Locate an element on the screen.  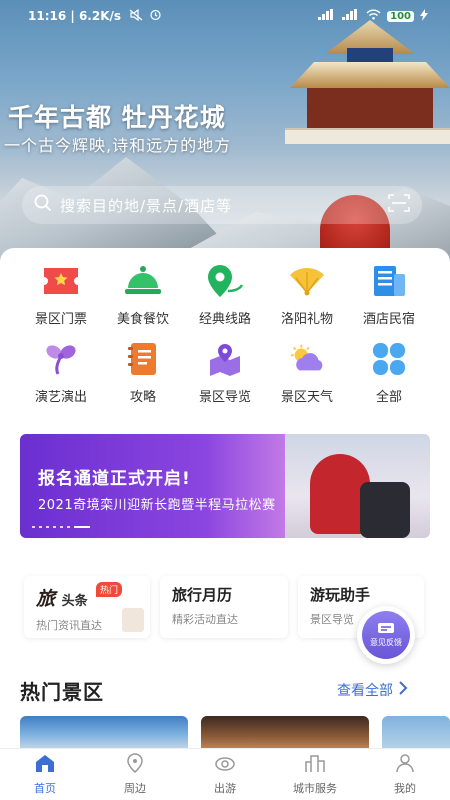
chevron-right-icon is located at coordinates (403, 690).